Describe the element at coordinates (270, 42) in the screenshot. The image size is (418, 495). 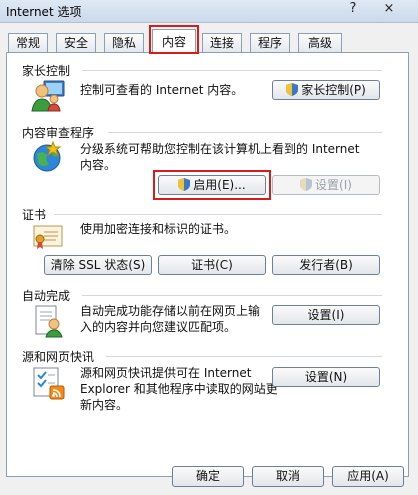
I see `tab-programs: 程序` at that location.